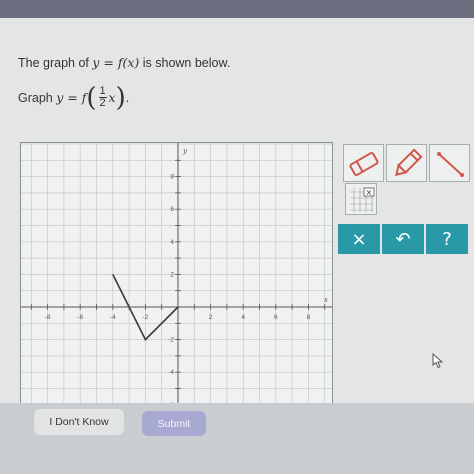 This screenshot has height=474, width=474. What do you see at coordinates (146, 317) in the screenshot?
I see `x-tick-label: -2` at bounding box center [146, 317].